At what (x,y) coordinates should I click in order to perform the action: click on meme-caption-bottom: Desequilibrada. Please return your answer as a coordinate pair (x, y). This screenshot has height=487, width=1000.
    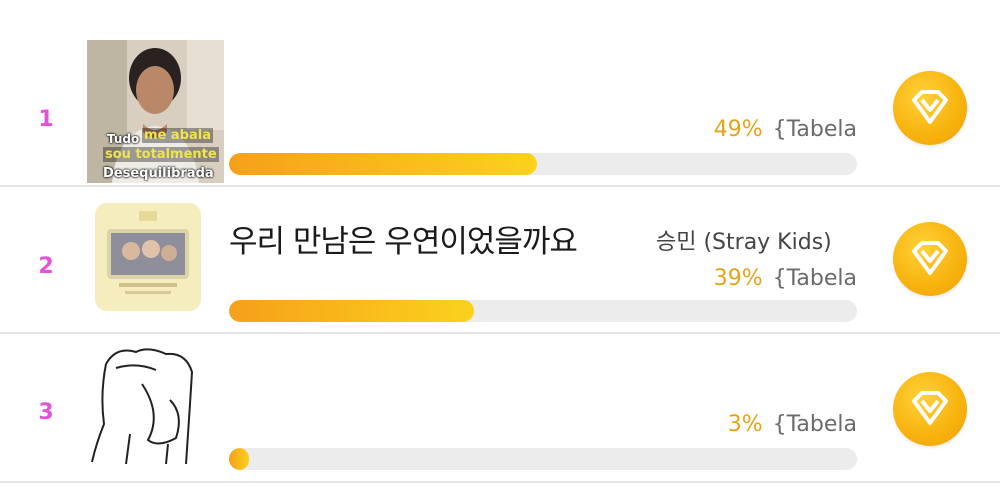
    Looking at the image, I should click on (158, 173).